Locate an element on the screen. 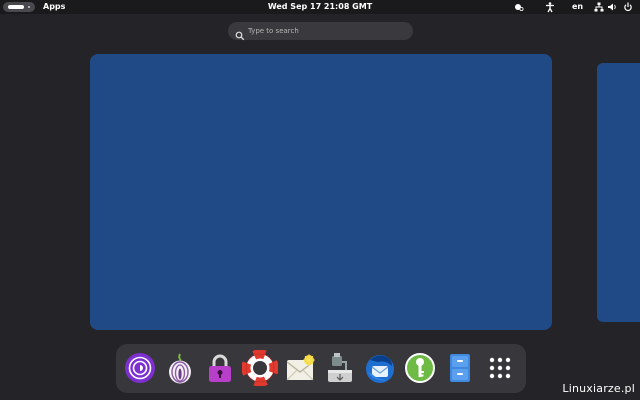  search-icon is located at coordinates (240, 35).